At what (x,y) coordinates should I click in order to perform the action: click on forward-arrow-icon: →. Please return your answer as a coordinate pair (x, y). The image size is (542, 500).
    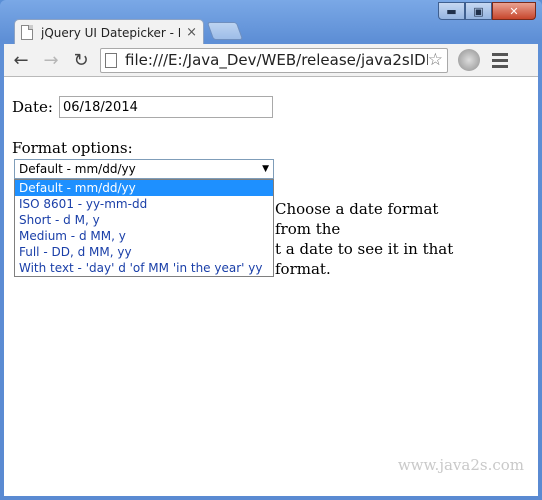
    Looking at the image, I should click on (51, 60).